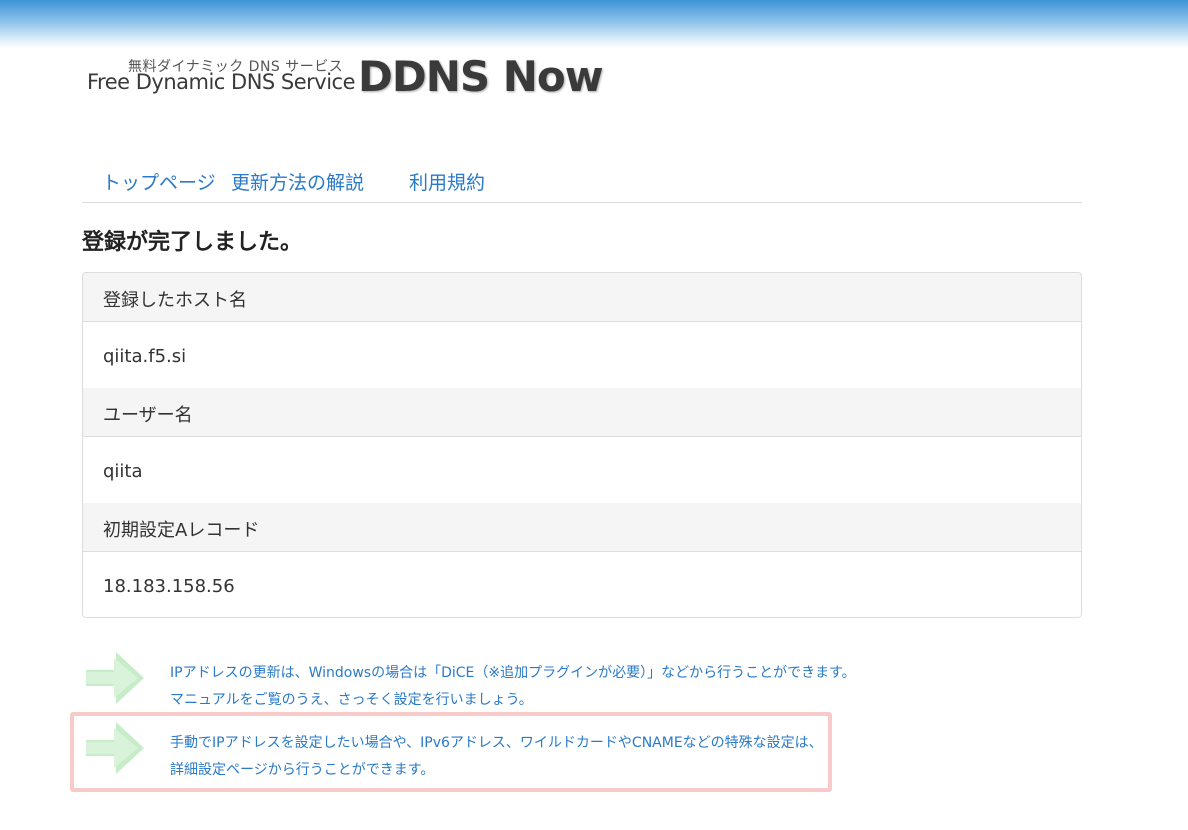 This screenshot has width=1188, height=830. Describe the element at coordinates (181, 530) in the screenshot. I see `record-label: 初期設定Aレコード` at that location.